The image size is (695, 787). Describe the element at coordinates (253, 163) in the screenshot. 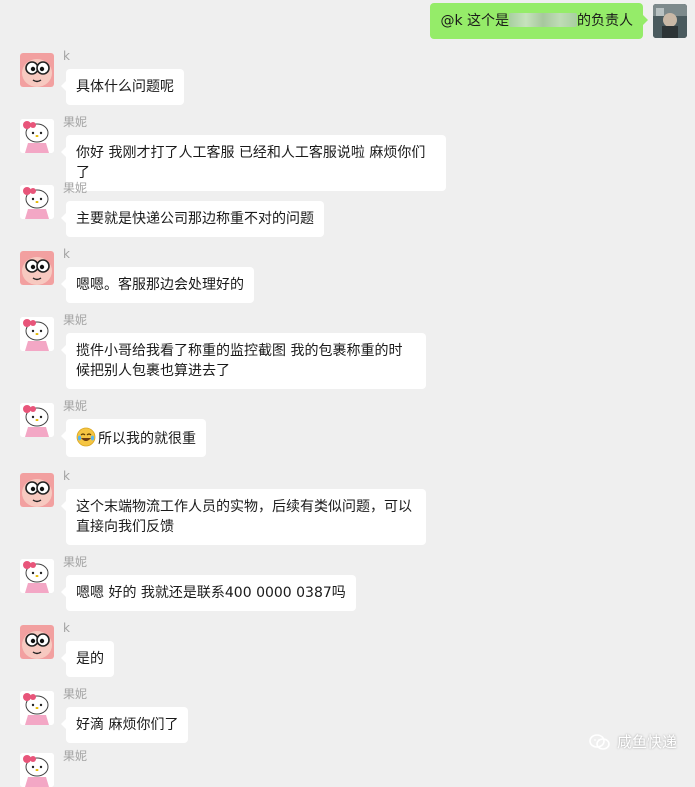

I see `message-bubble: 你好 我刚才打了人工客服 已经和人工客服说啦 麻烦你们了` at that location.